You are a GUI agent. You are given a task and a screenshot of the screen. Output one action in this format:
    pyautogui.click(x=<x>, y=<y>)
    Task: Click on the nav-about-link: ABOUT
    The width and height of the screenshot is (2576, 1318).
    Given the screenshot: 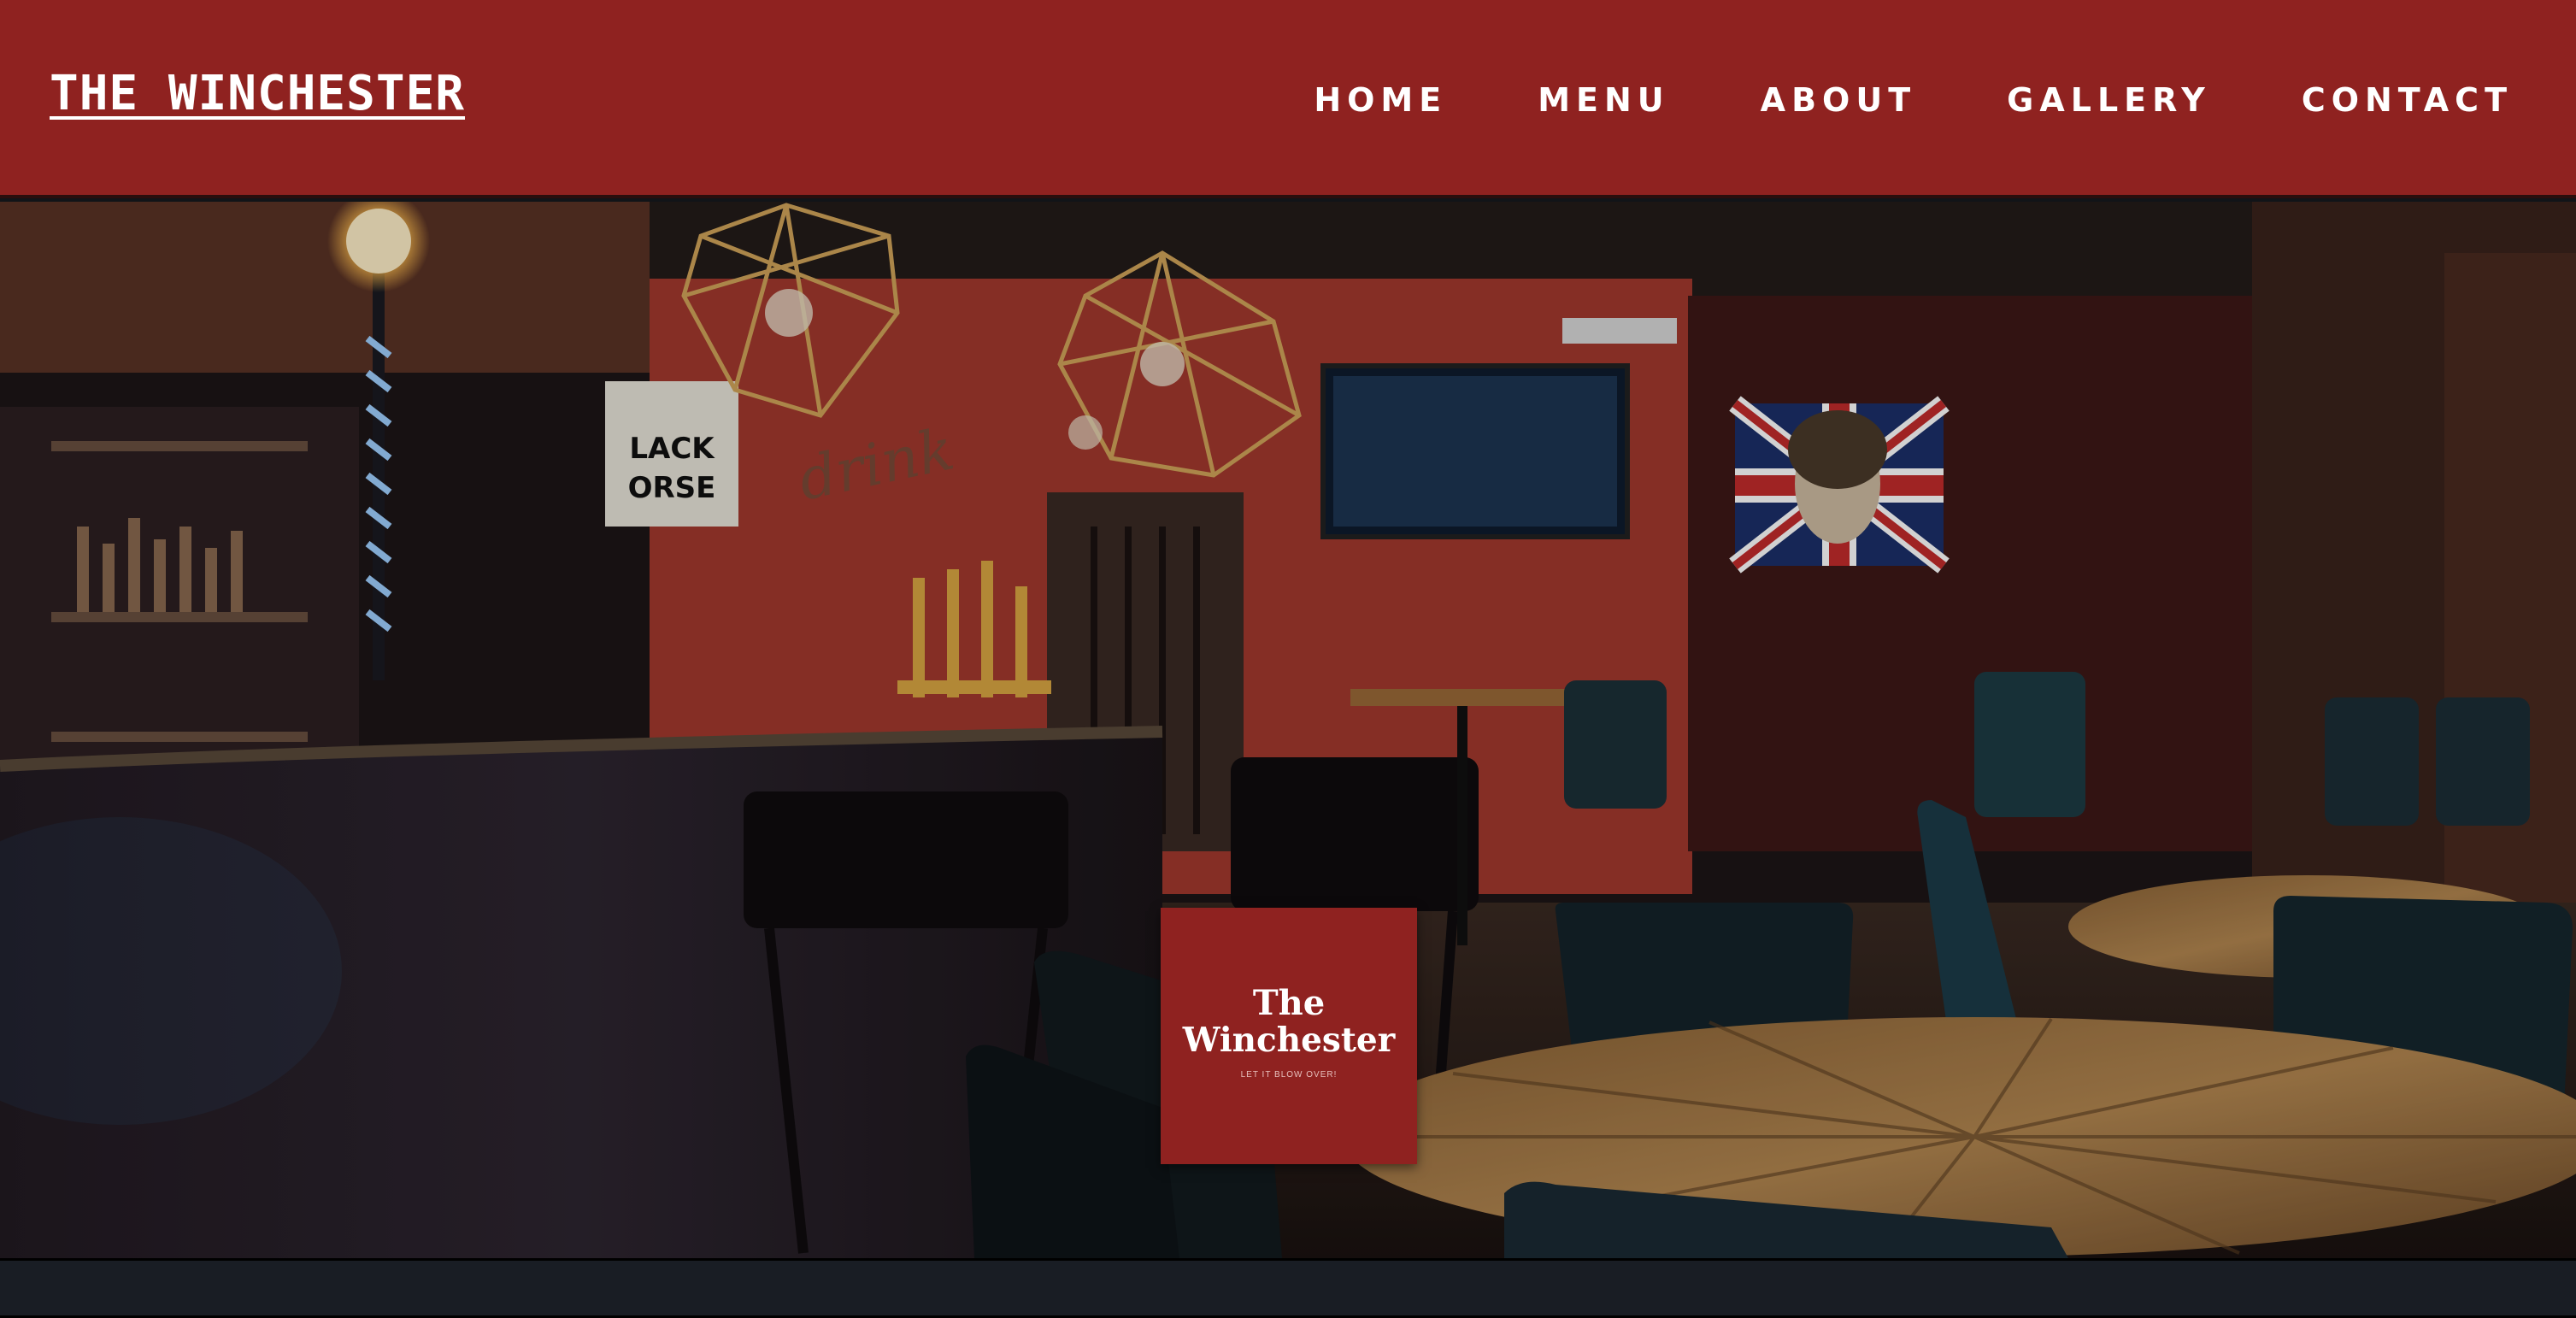 What is the action you would take?
    pyautogui.click(x=1838, y=100)
    